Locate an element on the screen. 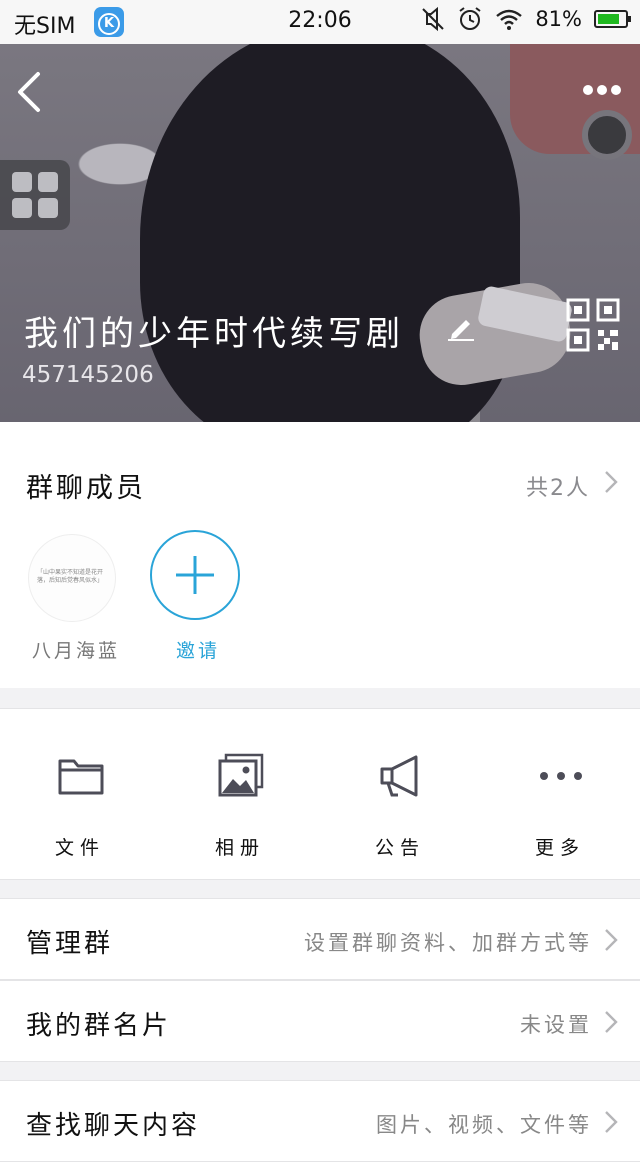 The image size is (640, 1162). row-value: 设置群聊资料、加群方式等 is located at coordinates (448, 943).